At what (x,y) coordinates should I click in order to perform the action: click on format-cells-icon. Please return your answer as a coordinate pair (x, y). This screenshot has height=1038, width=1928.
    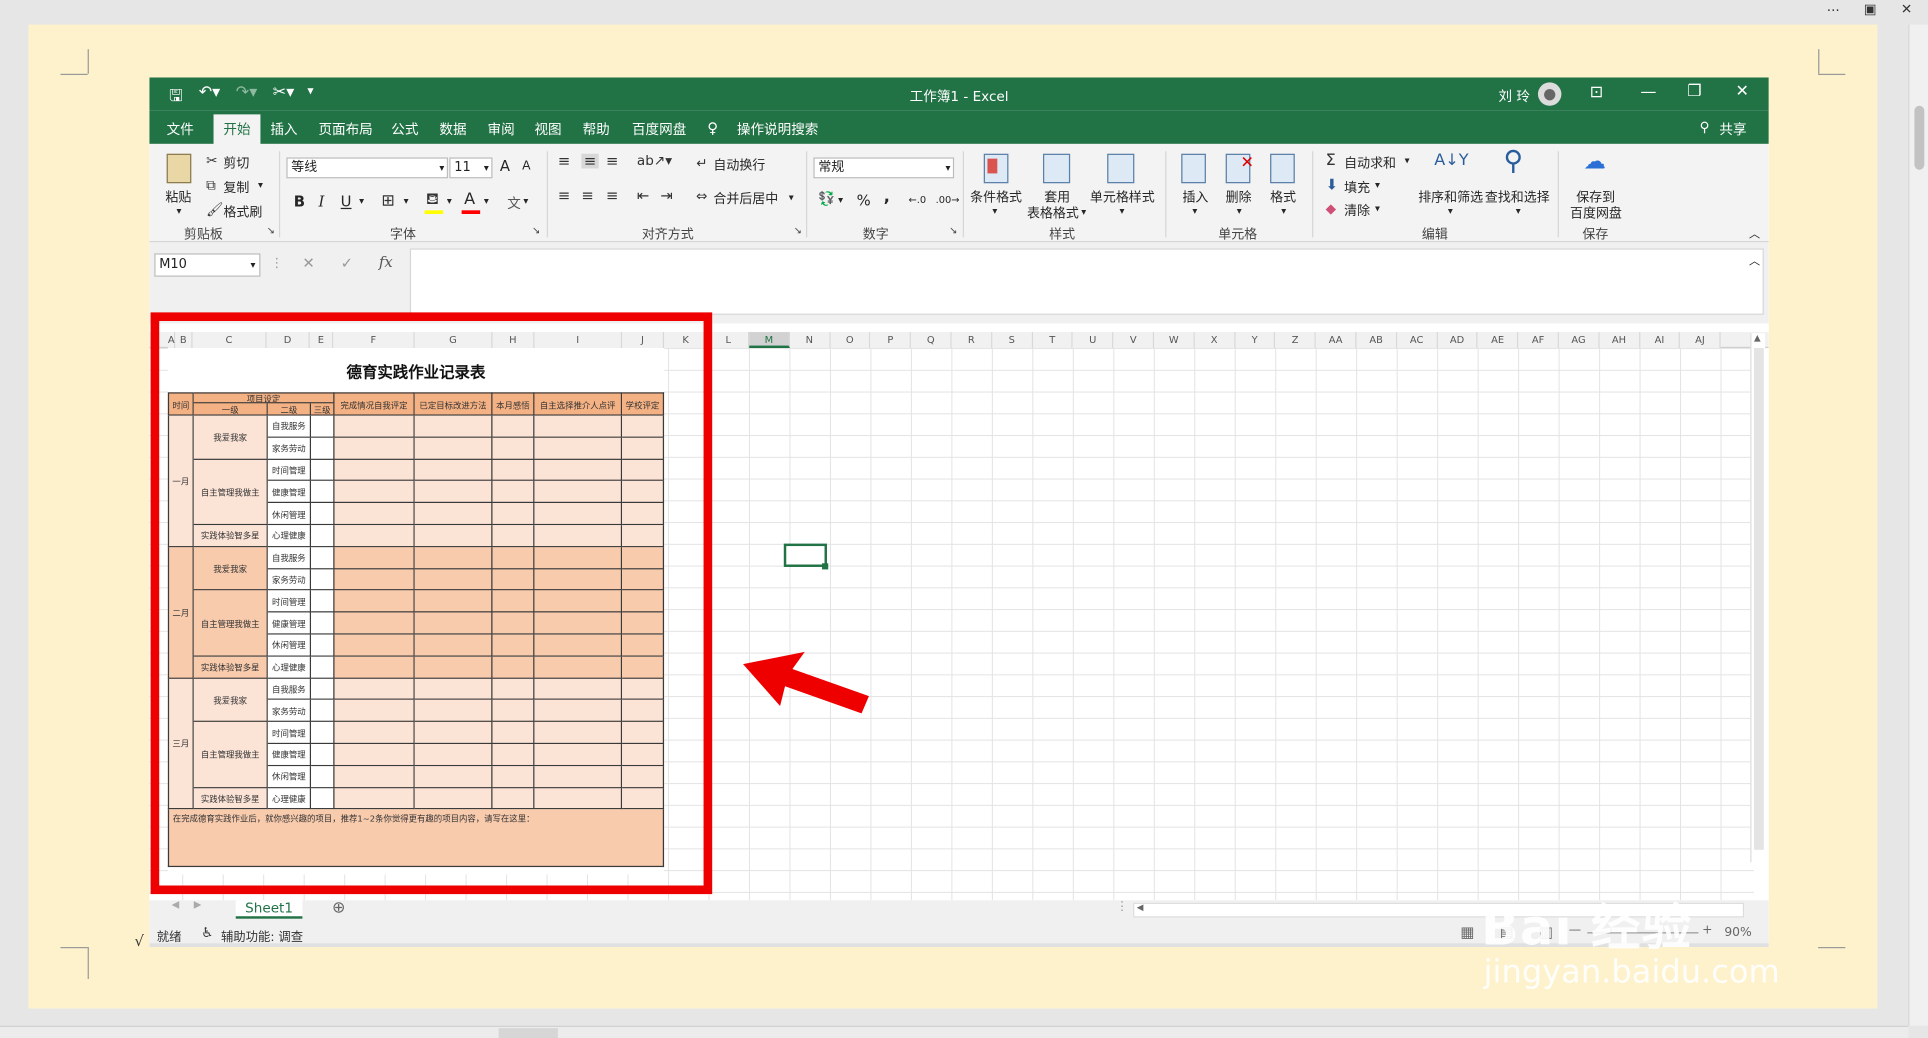
    Looking at the image, I should click on (1282, 168).